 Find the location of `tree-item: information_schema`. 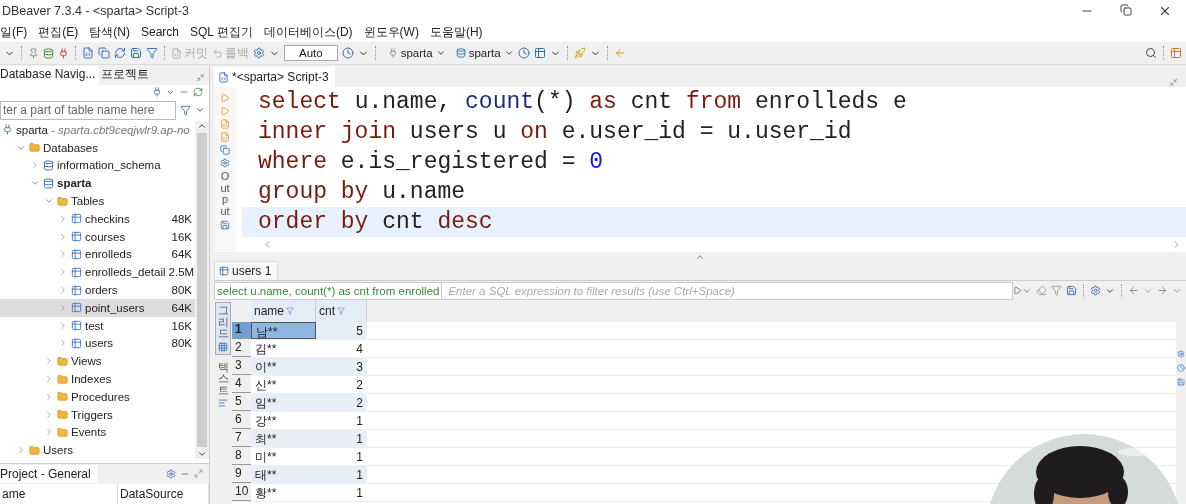

tree-item: information_schema is located at coordinates (97, 165).